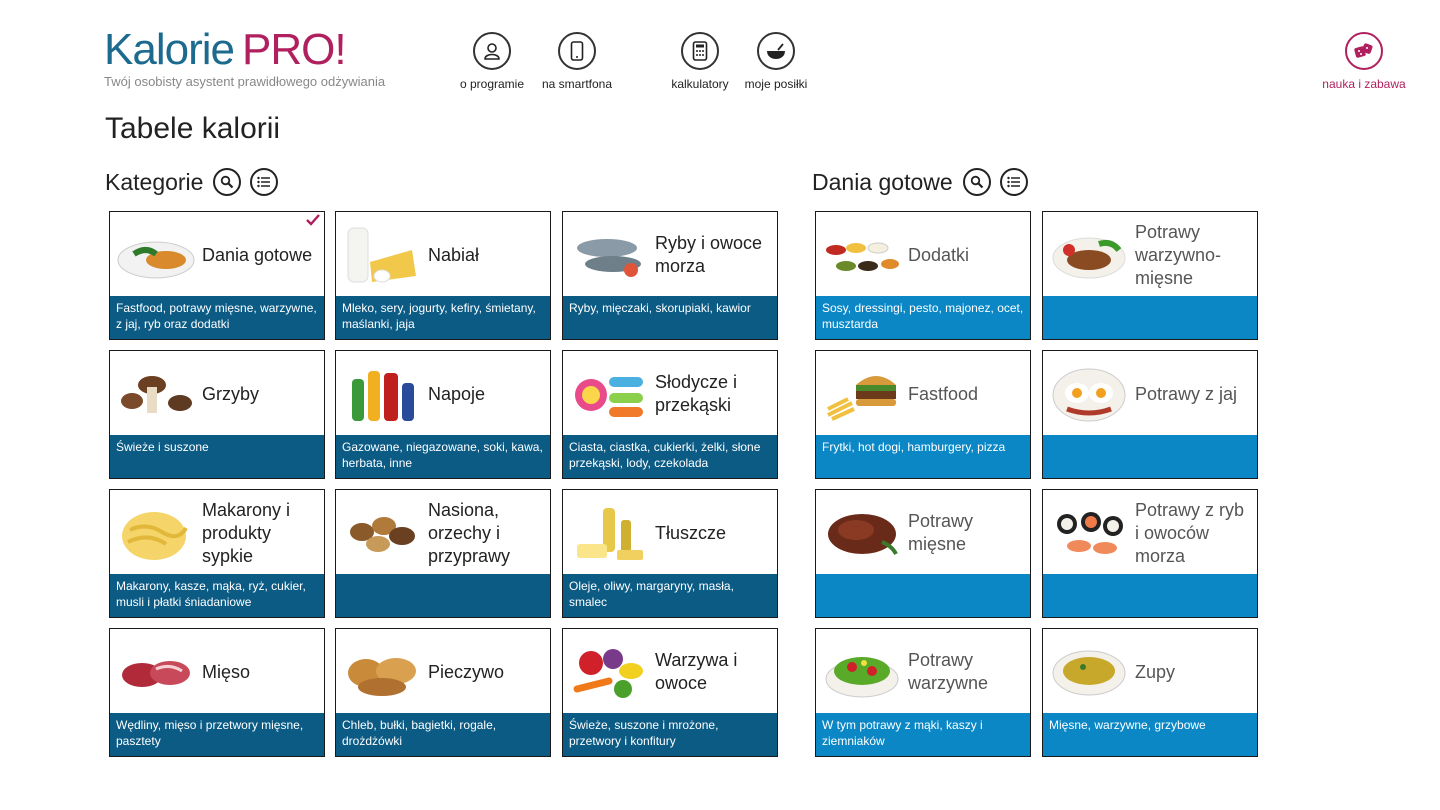  I want to click on ready-tile-fish-dishes: Potrawy z ryb i owoców morza, so click(1150, 553).